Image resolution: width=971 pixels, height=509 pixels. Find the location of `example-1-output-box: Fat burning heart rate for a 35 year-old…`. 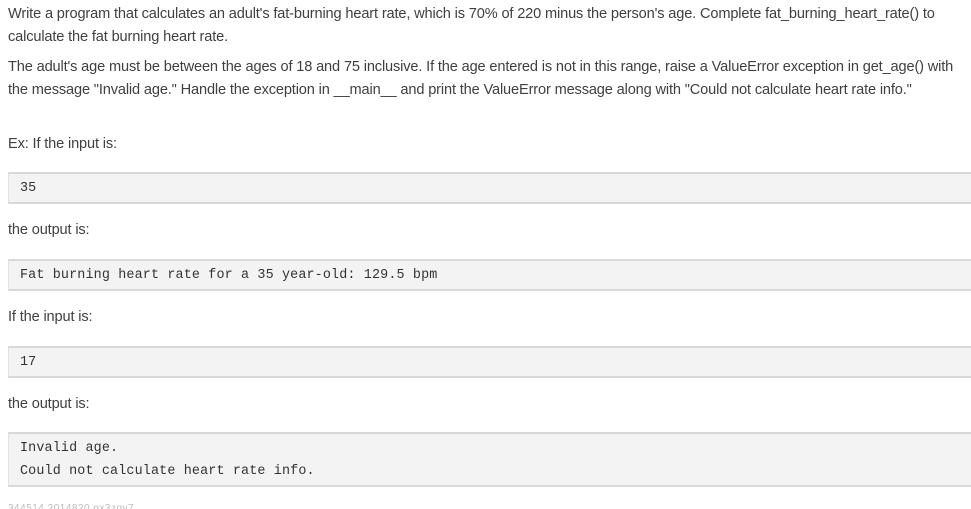

example-1-output-box: Fat burning heart rate for a 35 year-old… is located at coordinates (489, 275).